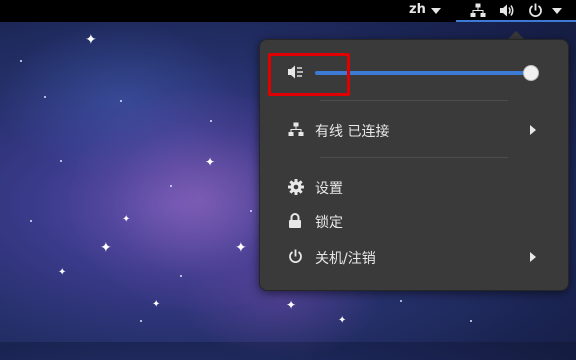 The image size is (576, 360). Describe the element at coordinates (329, 223) in the screenshot. I see `lock-label: 锁定` at that location.